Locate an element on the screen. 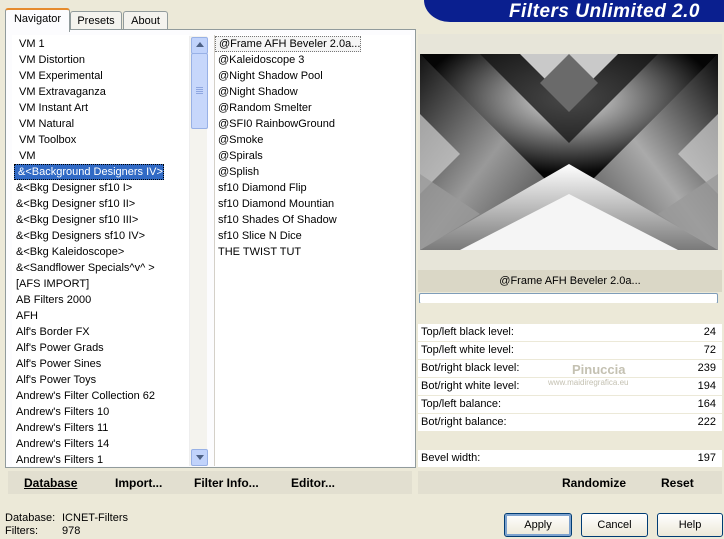 The image size is (724, 539). scroll-thumb is located at coordinates (199, 91).